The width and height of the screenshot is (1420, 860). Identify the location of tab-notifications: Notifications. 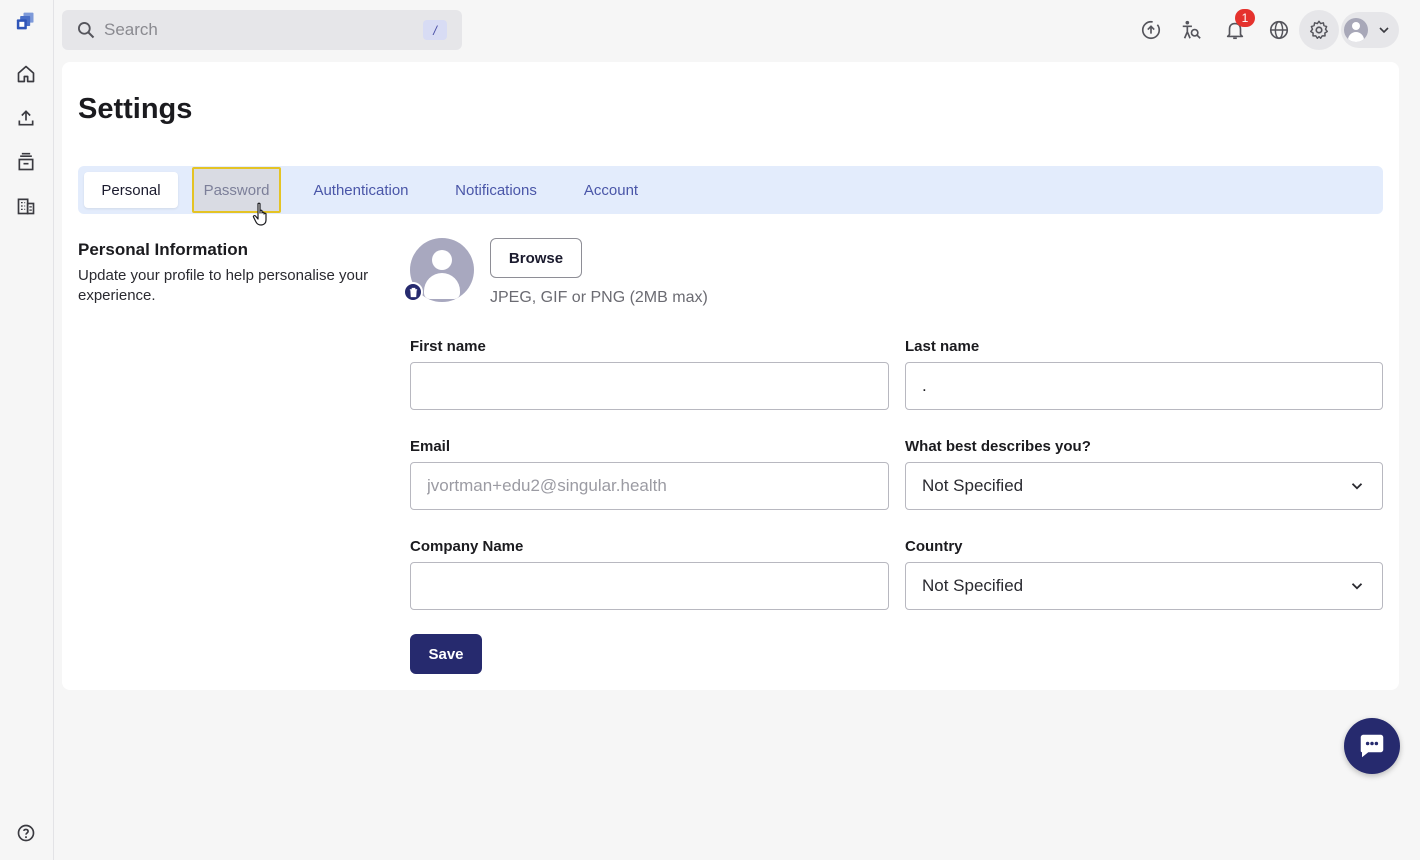
(496, 190).